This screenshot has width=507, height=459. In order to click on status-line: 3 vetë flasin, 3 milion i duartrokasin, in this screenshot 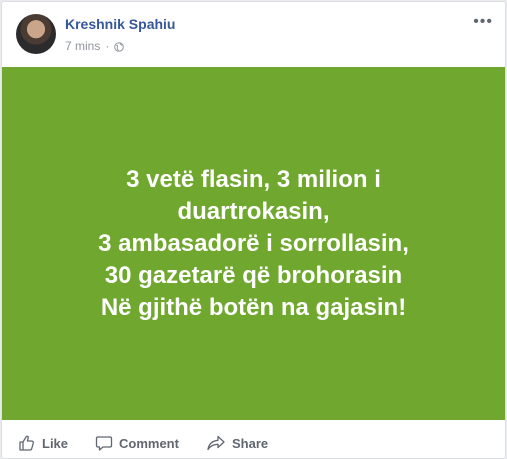, I will do `click(253, 195)`.